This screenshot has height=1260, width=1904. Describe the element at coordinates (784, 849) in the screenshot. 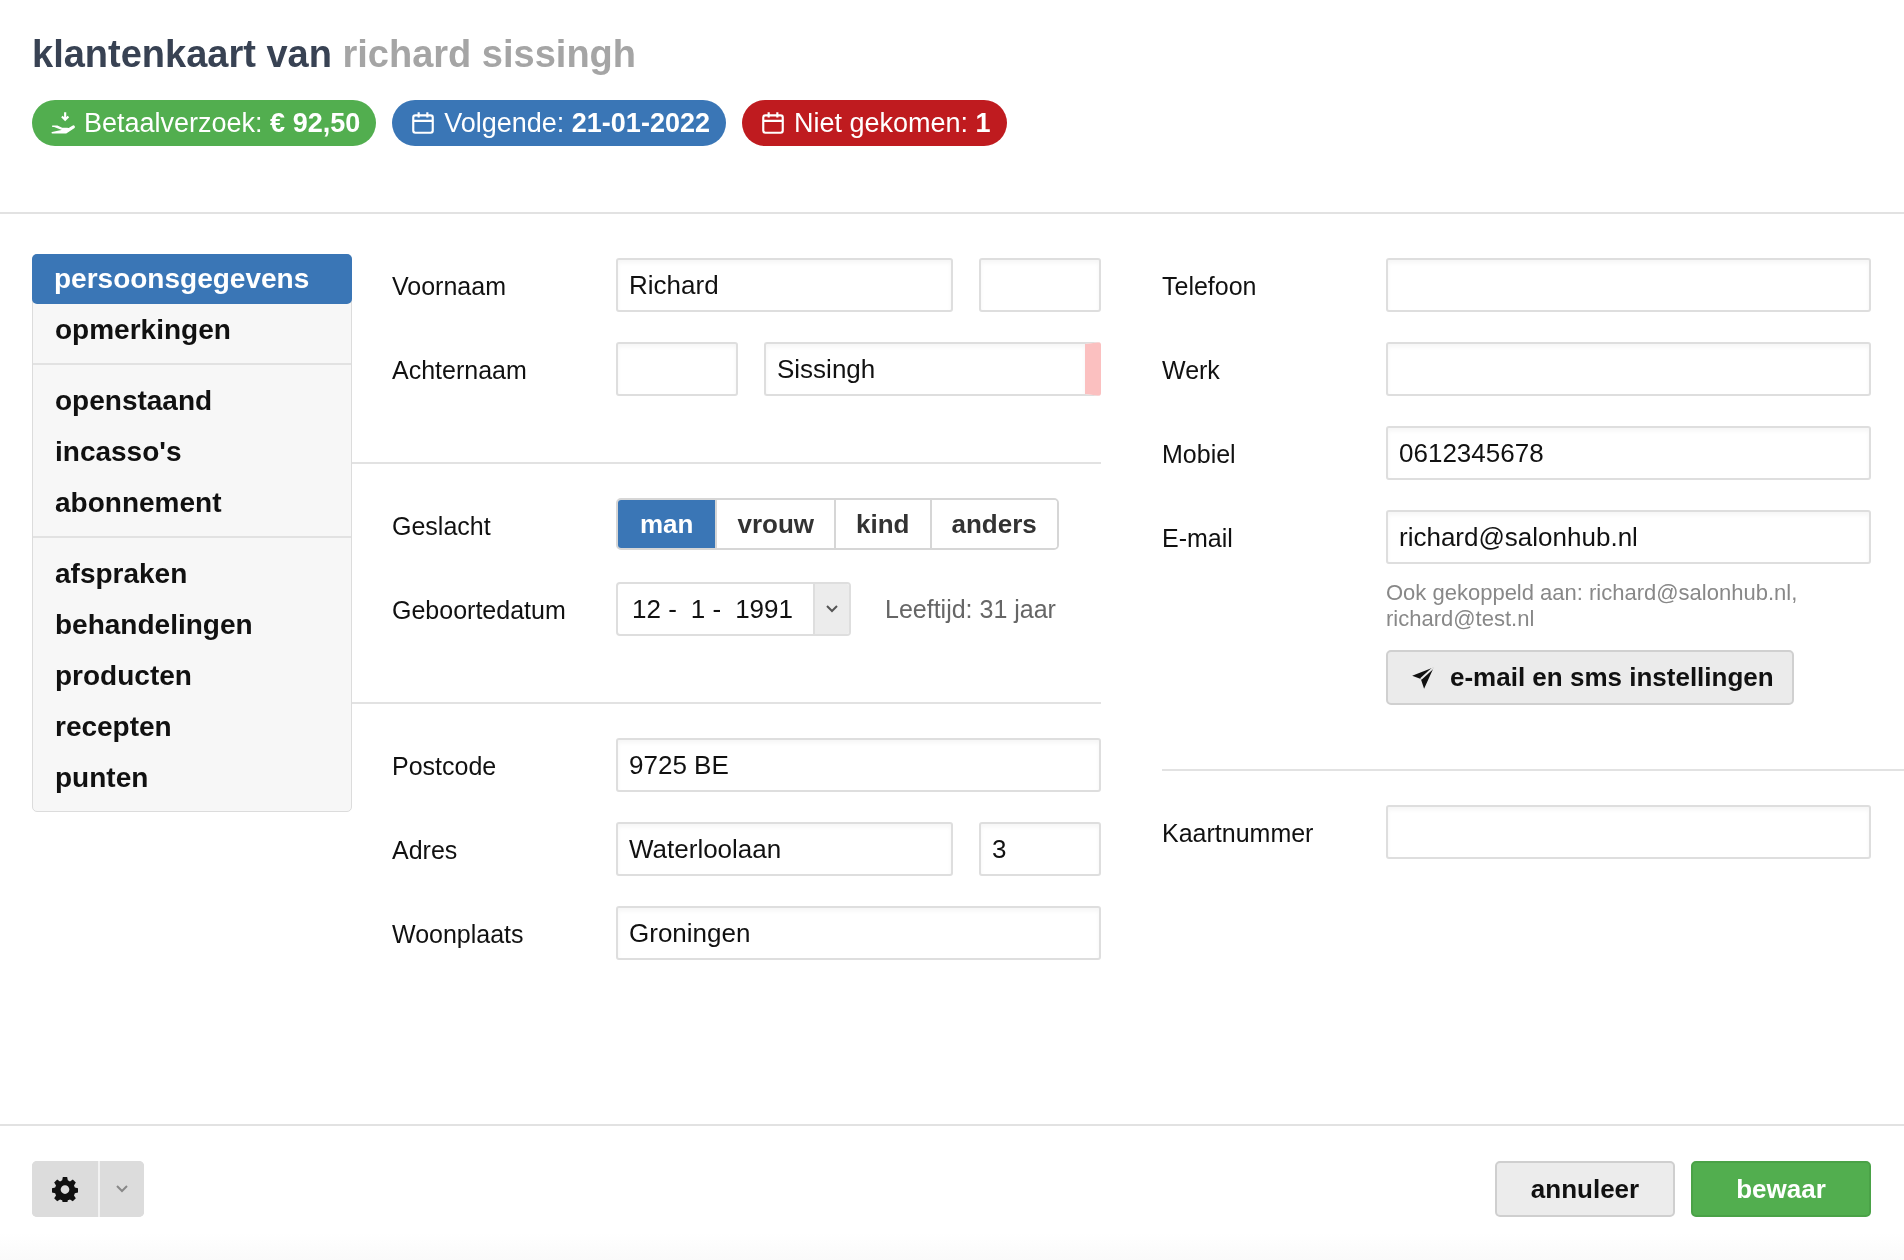

I see `input-field: Waterloolaan` at that location.